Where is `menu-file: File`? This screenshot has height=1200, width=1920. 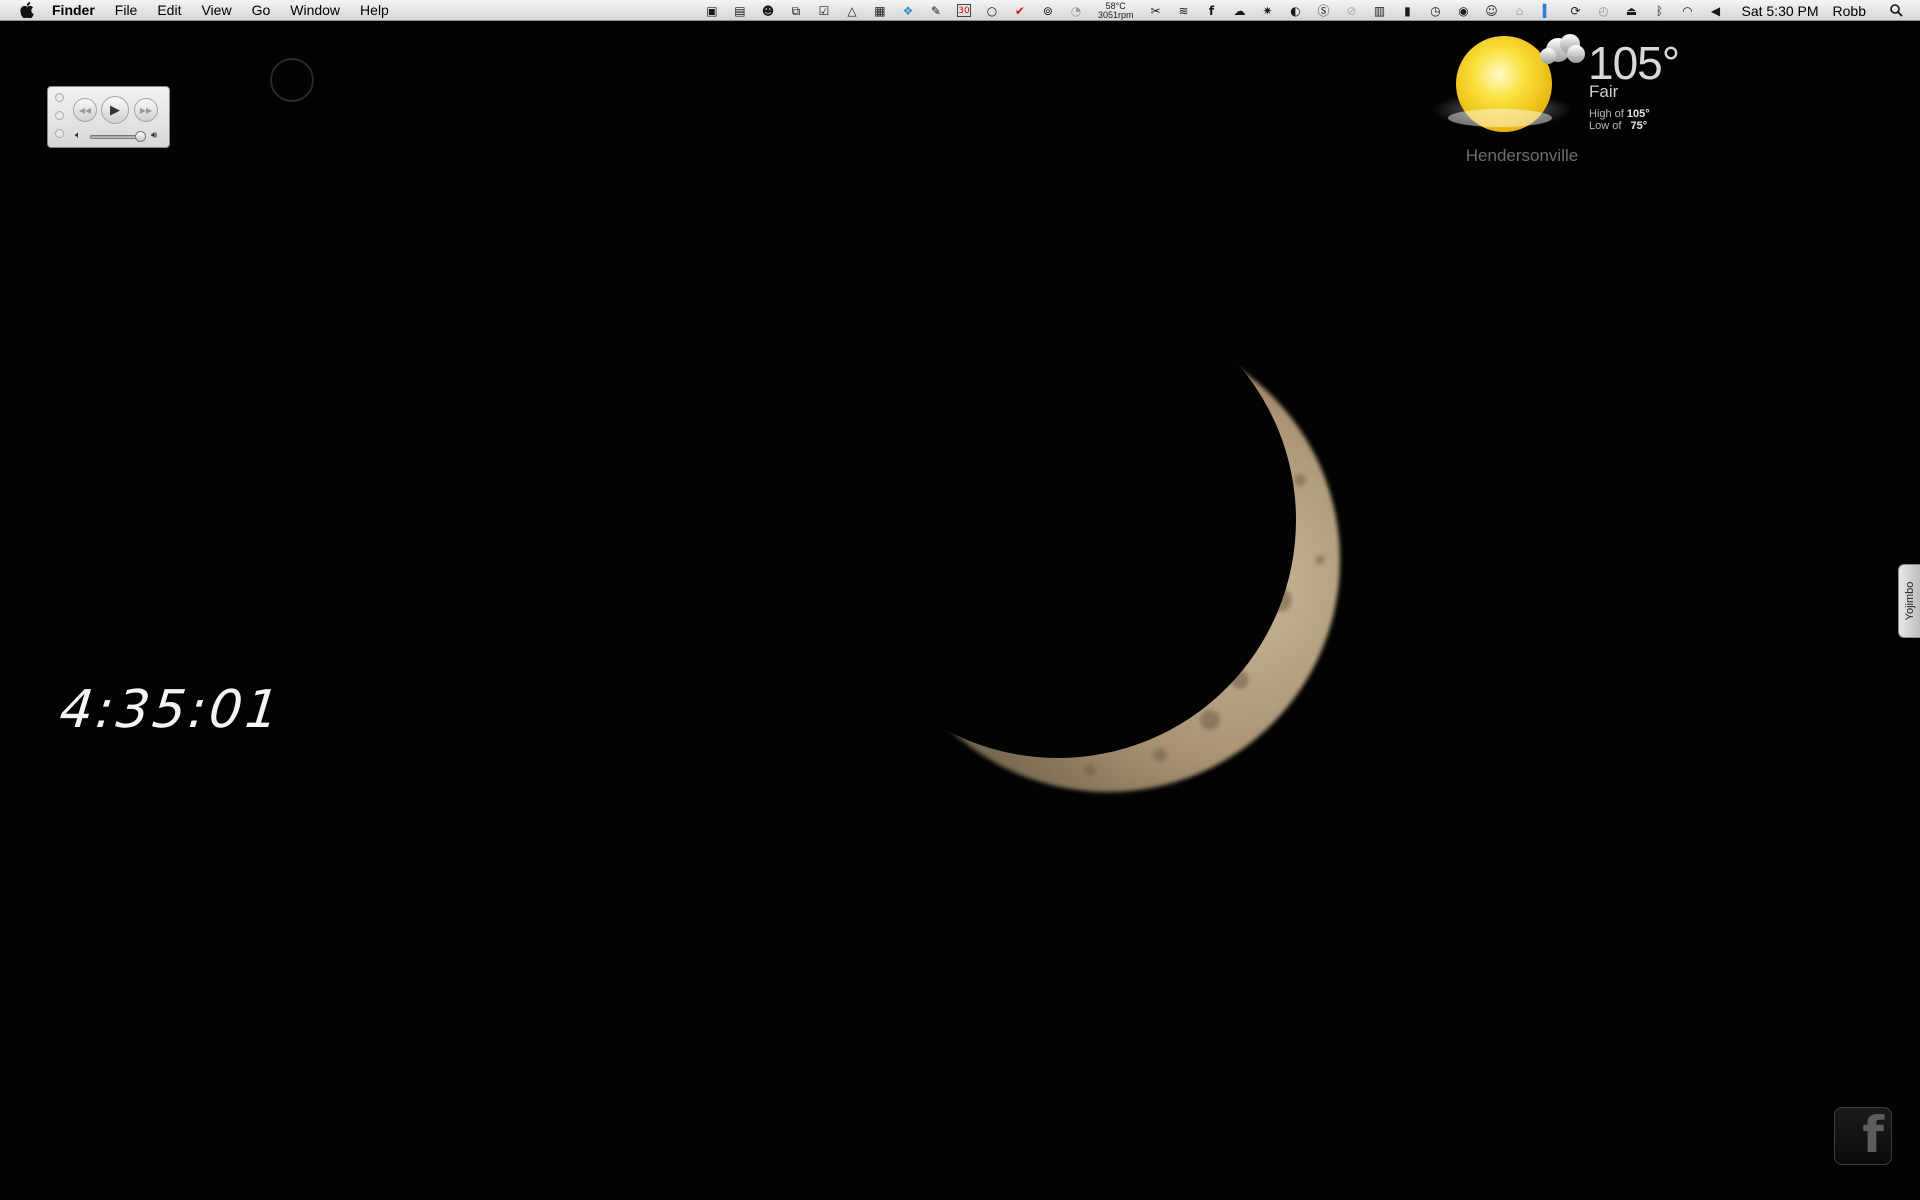 menu-file: File is located at coordinates (126, 10).